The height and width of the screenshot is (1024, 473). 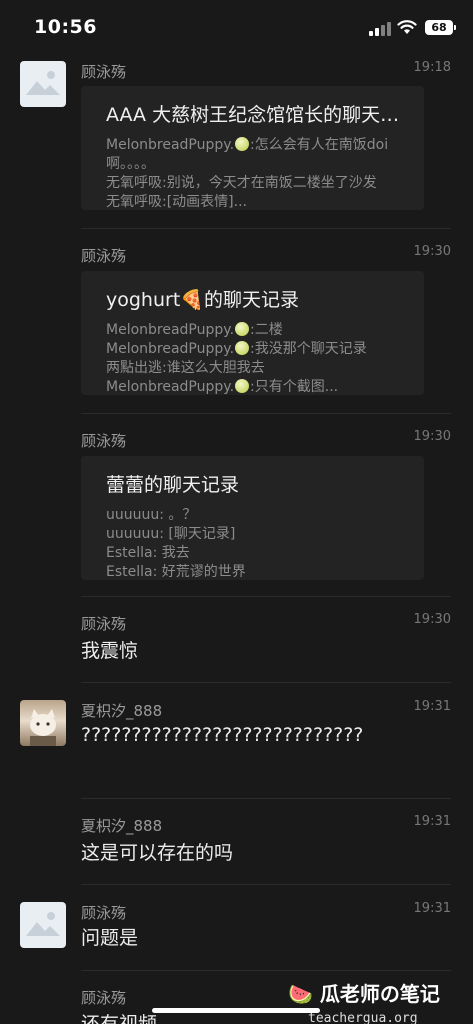 I want to click on message-item: 夏枳汐_888 19:31 这是可以存在的吗, so click(x=236, y=848).